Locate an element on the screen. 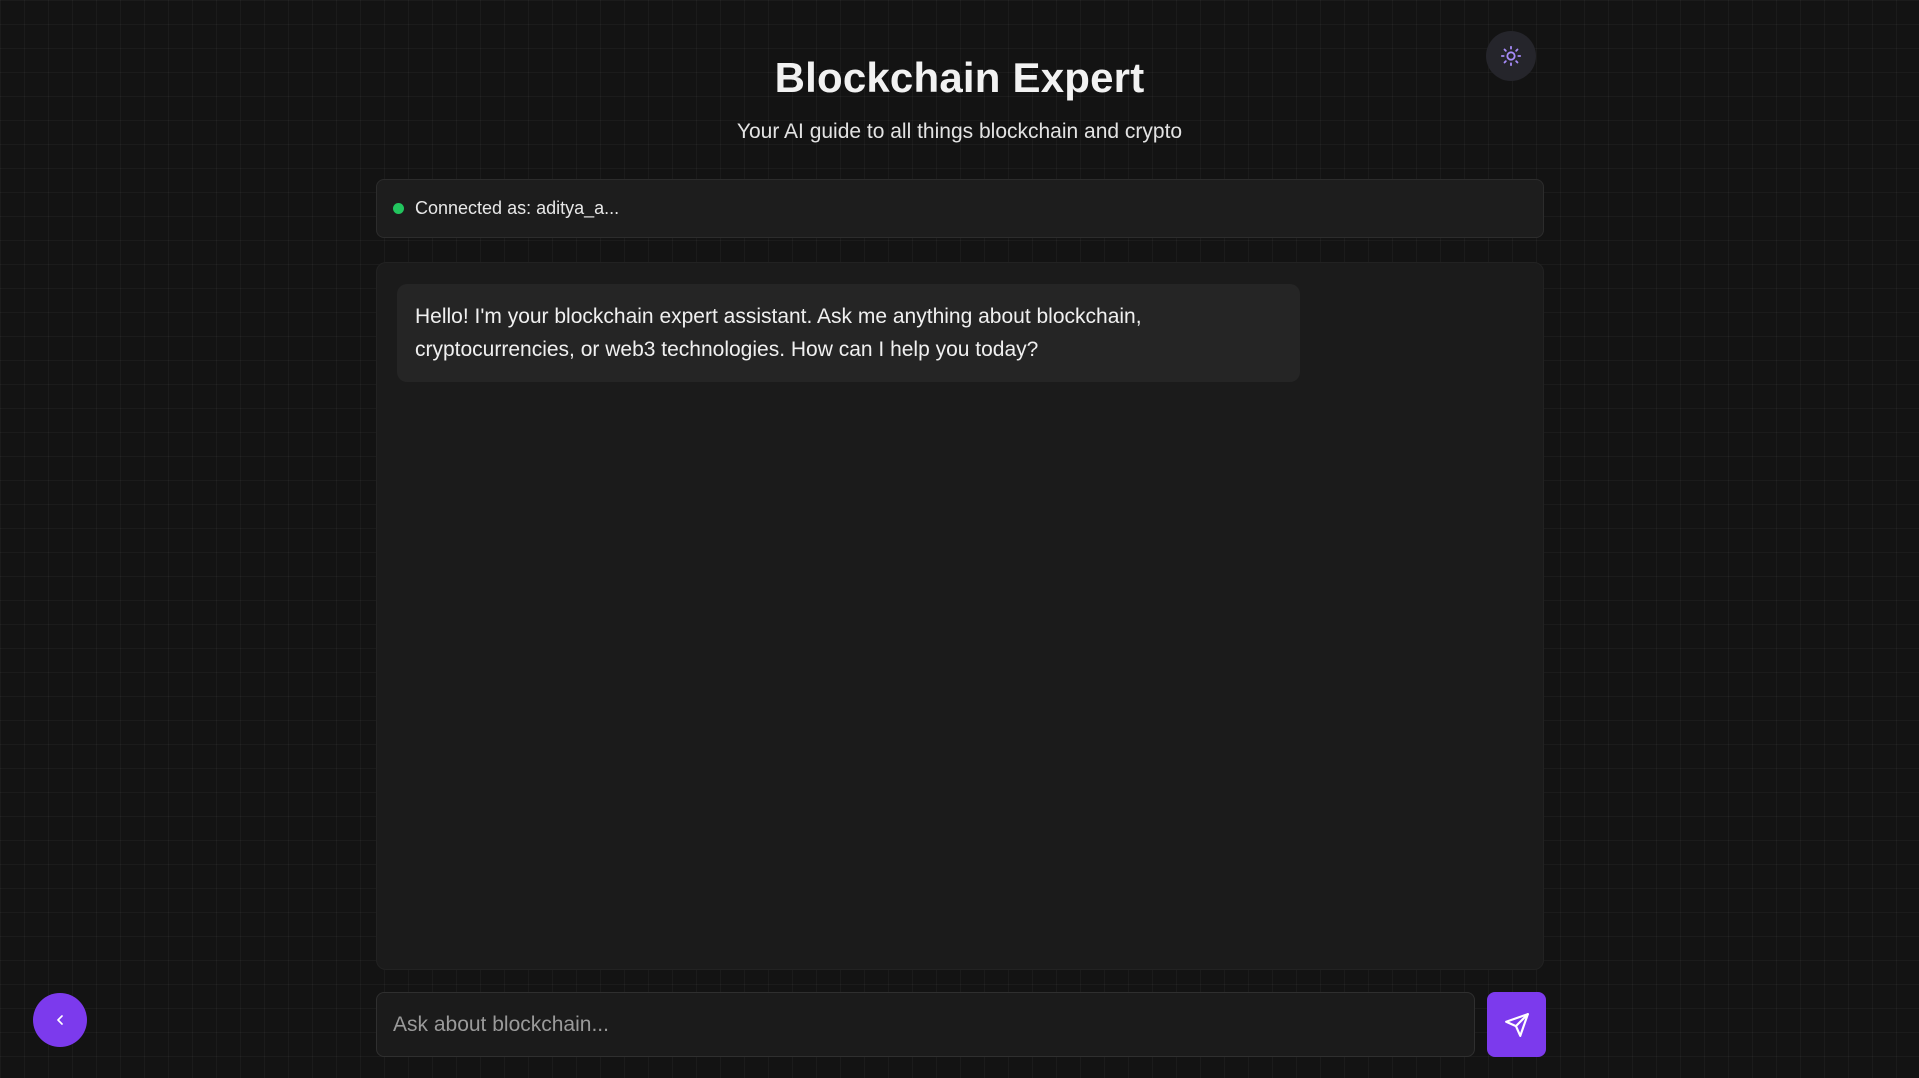 The height and width of the screenshot is (1078, 1919). send-button is located at coordinates (1516, 1024).